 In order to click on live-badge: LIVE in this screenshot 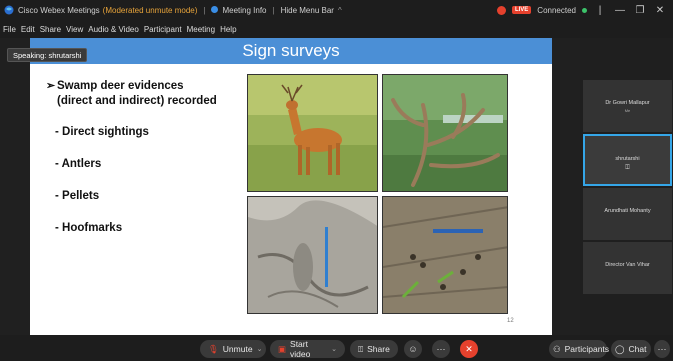, I will do `click(521, 10)`.